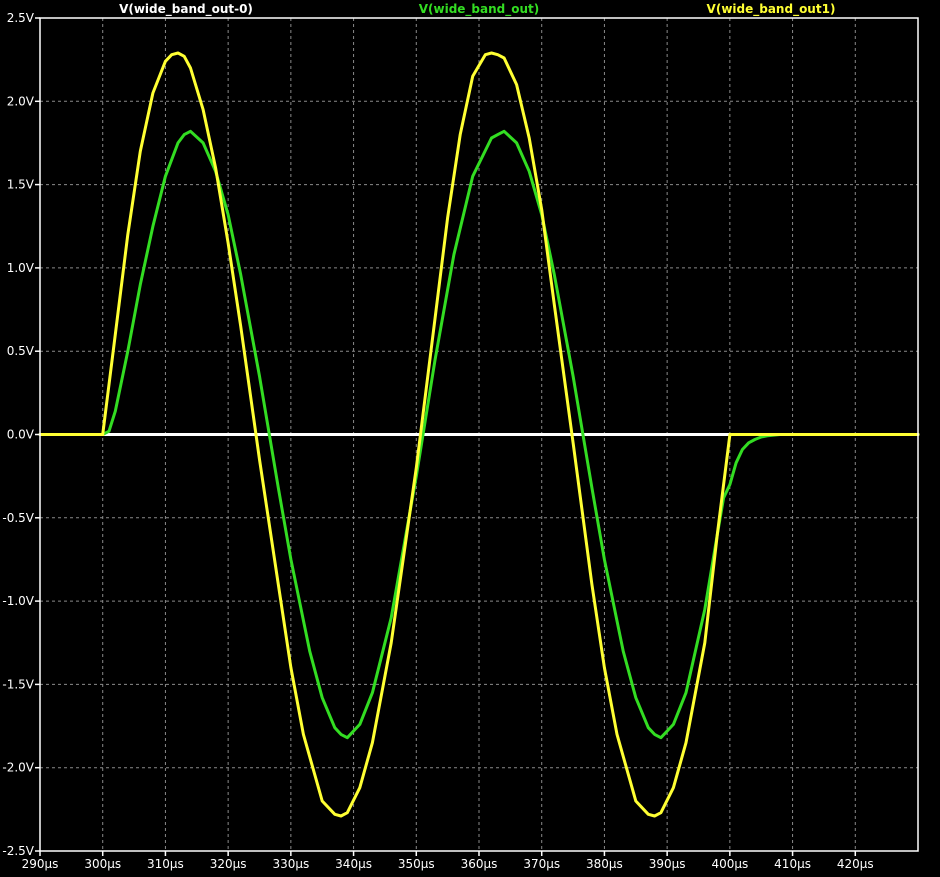 This screenshot has width=940, height=877. I want to click on x-tick-label: 420µs, so click(855, 864).